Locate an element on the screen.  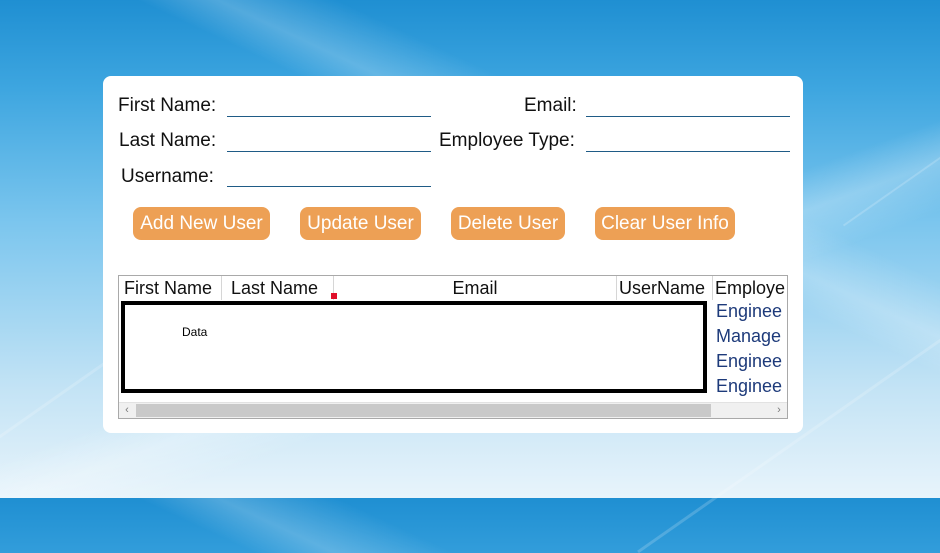
clear-user-info-button: Clear User Info is located at coordinates (665, 223).